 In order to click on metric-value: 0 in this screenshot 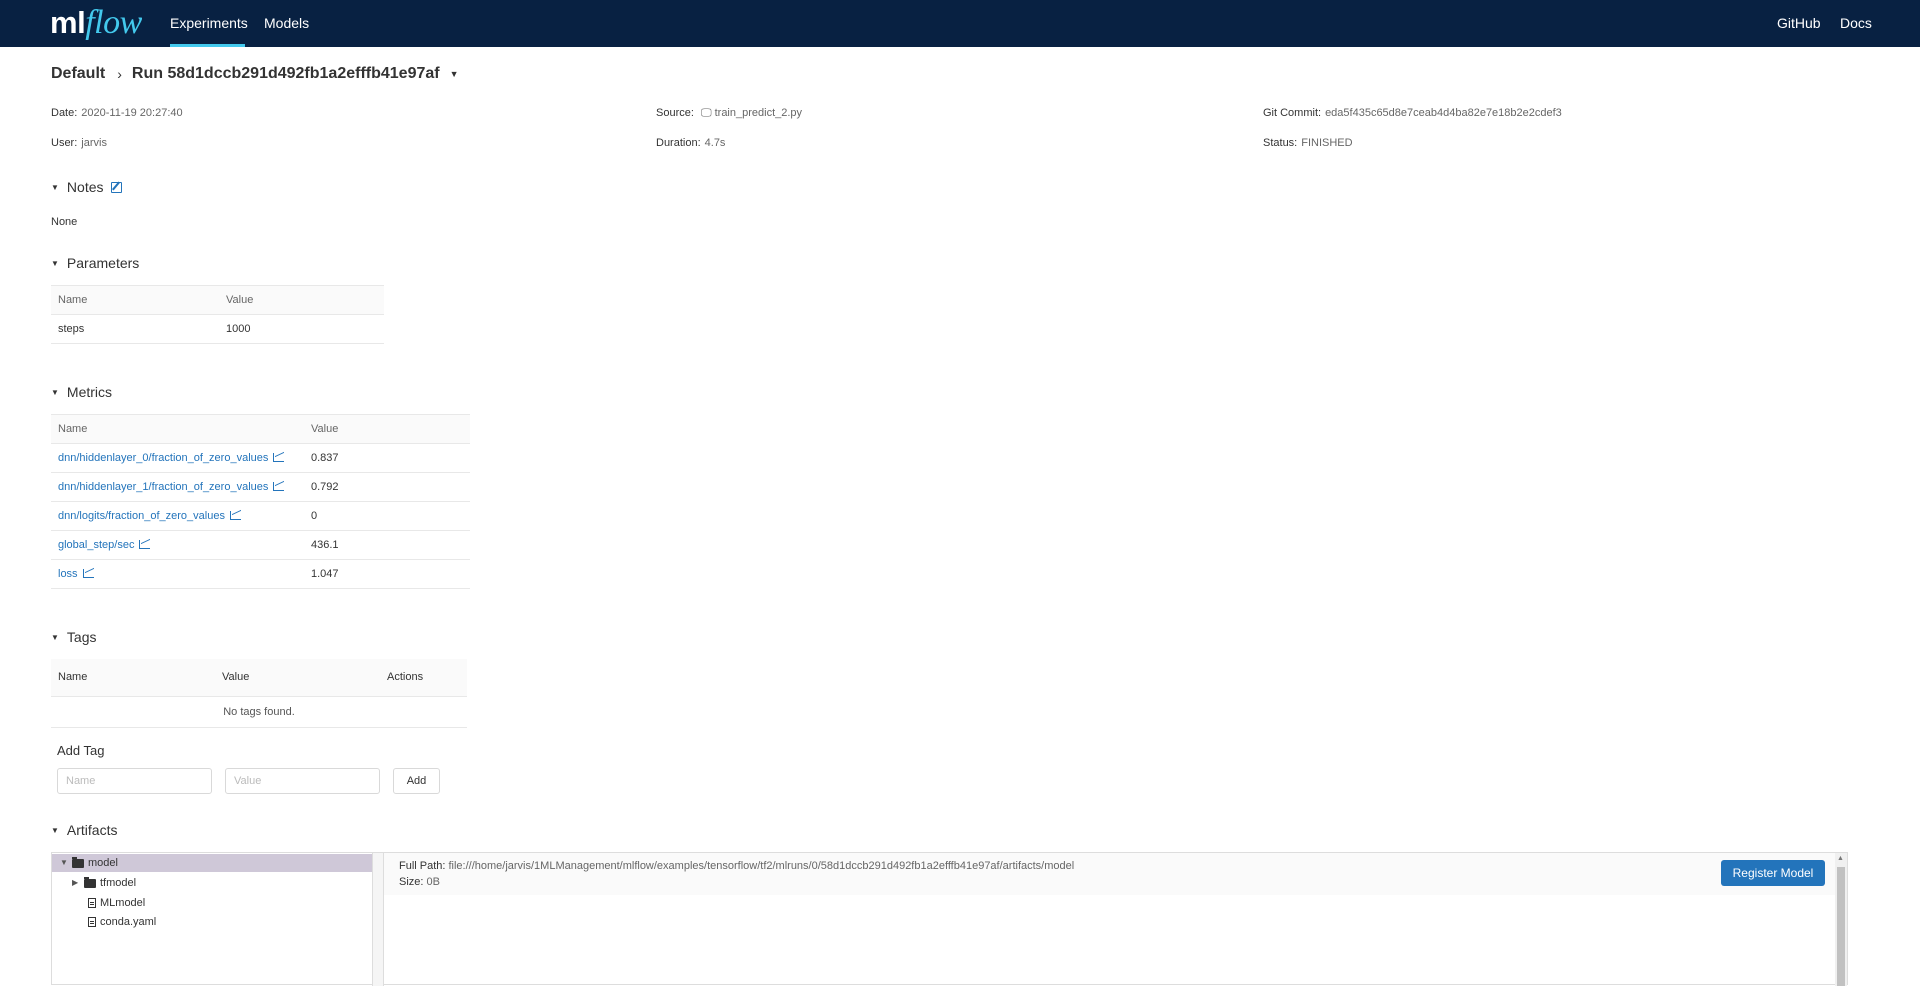, I will do `click(387, 516)`.